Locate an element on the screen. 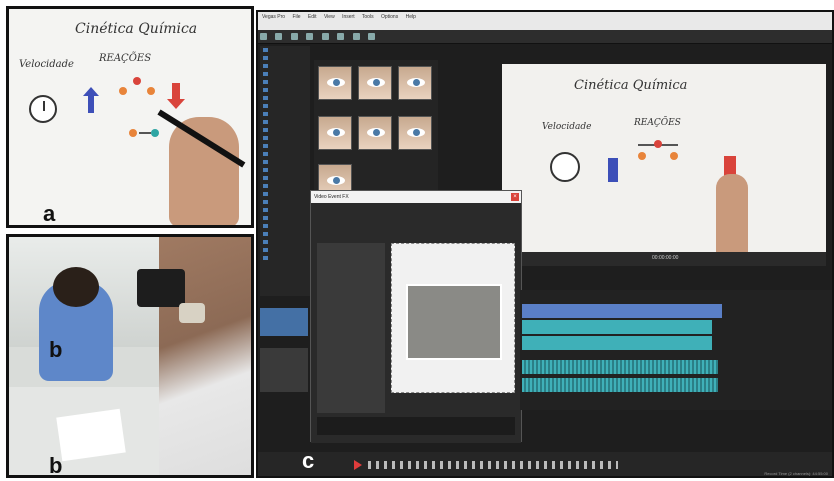 Image resolution: width=834 pixels, height=481 pixels. status-text: Record Time (2 channels): 44:55:00 is located at coordinates (796, 473).